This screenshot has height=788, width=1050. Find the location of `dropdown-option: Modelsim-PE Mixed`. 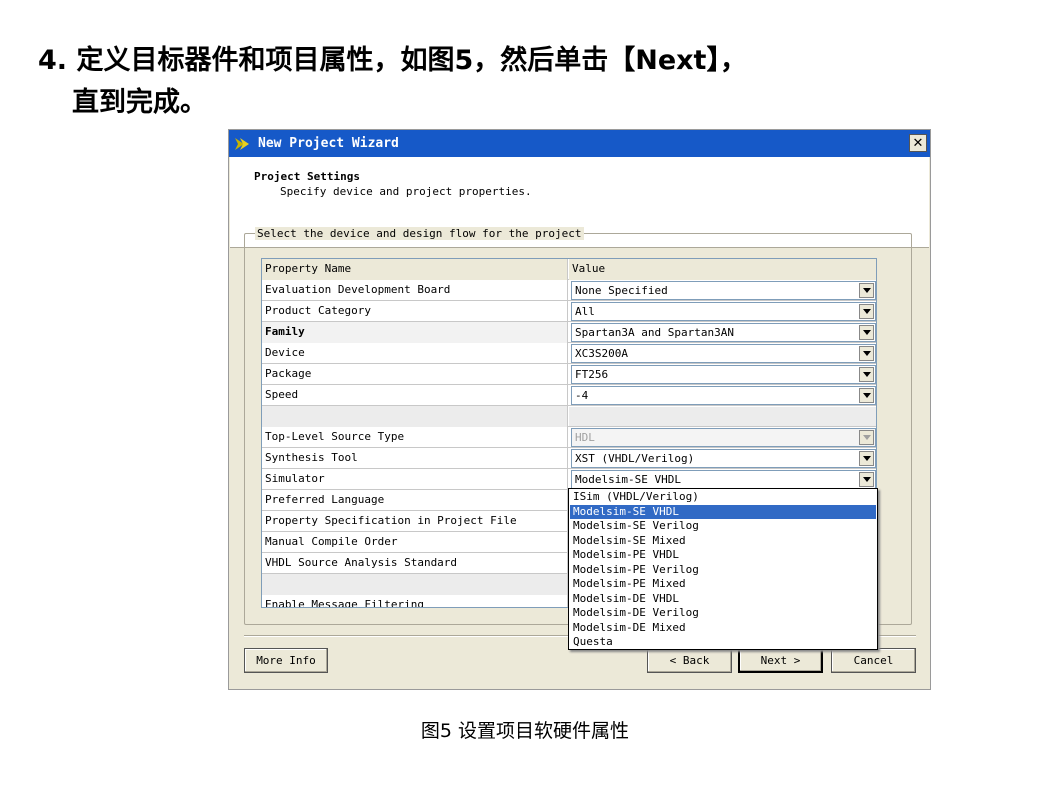

dropdown-option: Modelsim-PE Mixed is located at coordinates (723, 584).